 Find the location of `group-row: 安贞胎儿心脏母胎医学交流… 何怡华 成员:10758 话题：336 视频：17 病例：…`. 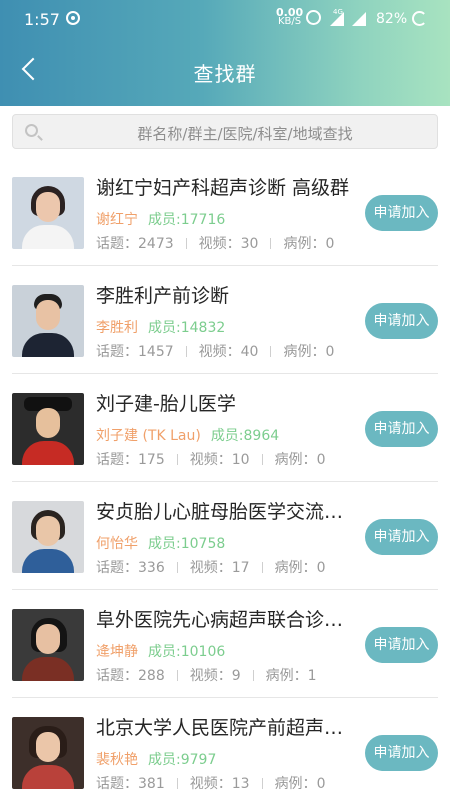

group-row: 安贞胎儿心脏母胎医学交流… 何怡华 成员:10758 话题：336 视频：17 病例：… is located at coordinates (225, 536).